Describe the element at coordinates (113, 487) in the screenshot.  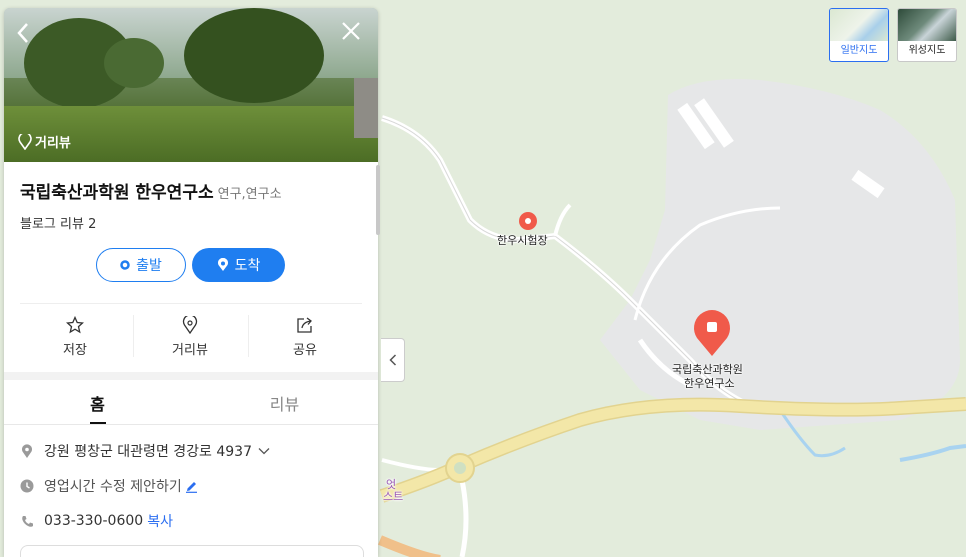
I see `hours-suggest-text: 영업시간 수정 제안하기` at that location.